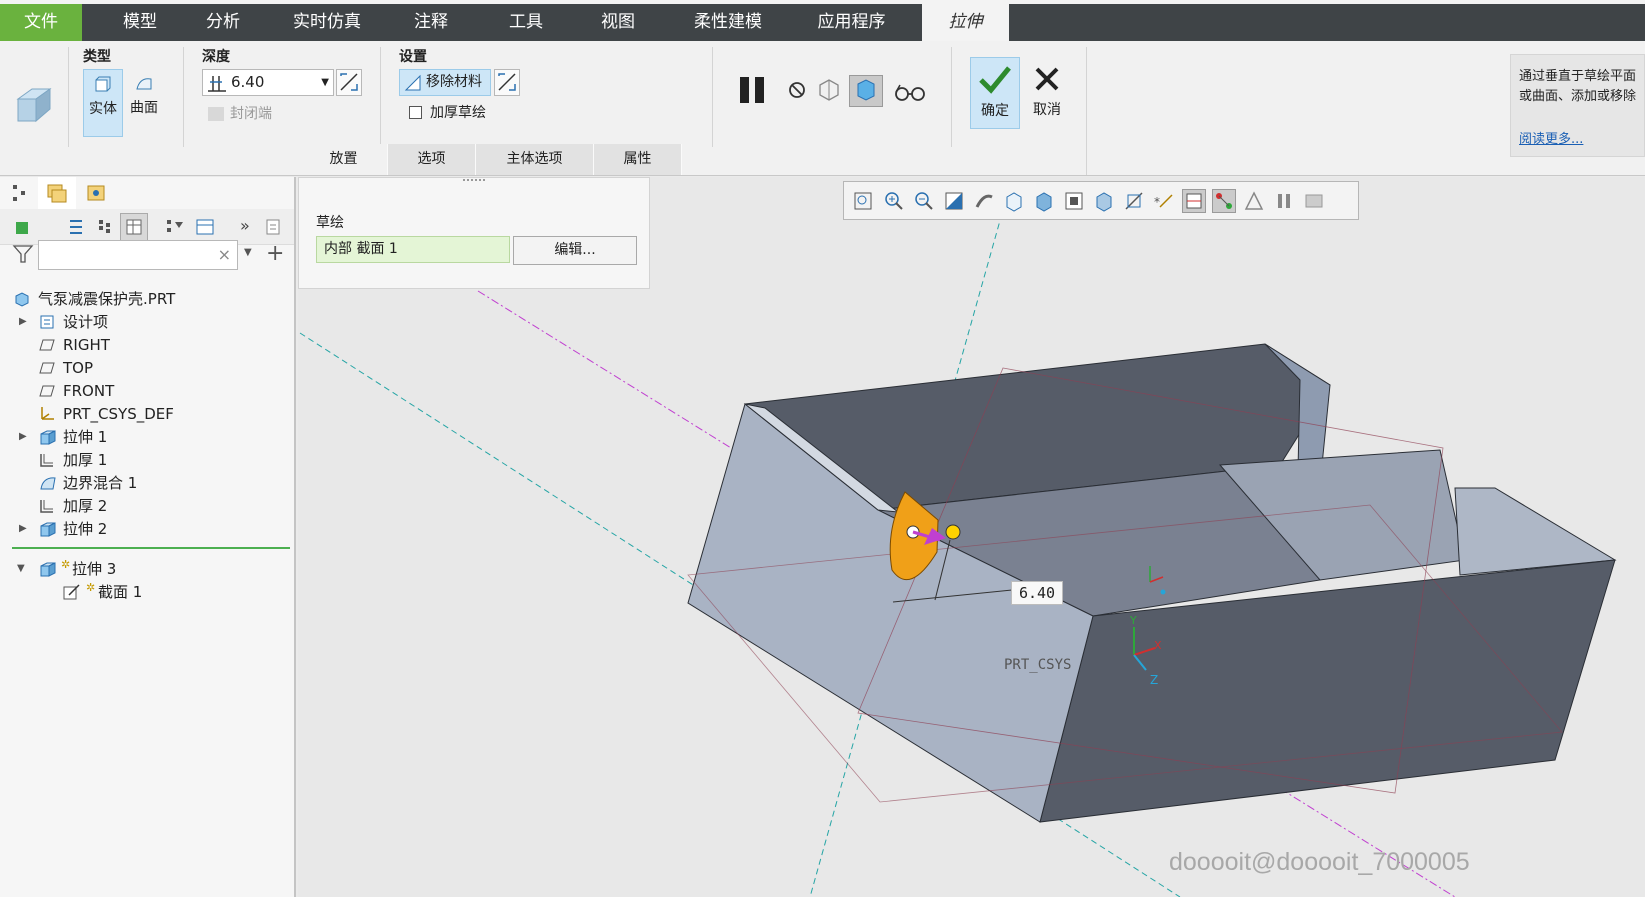  Describe the element at coordinates (145, 506) in the screenshot. I see `tree-item-thicken-2: 加厚 2` at that location.